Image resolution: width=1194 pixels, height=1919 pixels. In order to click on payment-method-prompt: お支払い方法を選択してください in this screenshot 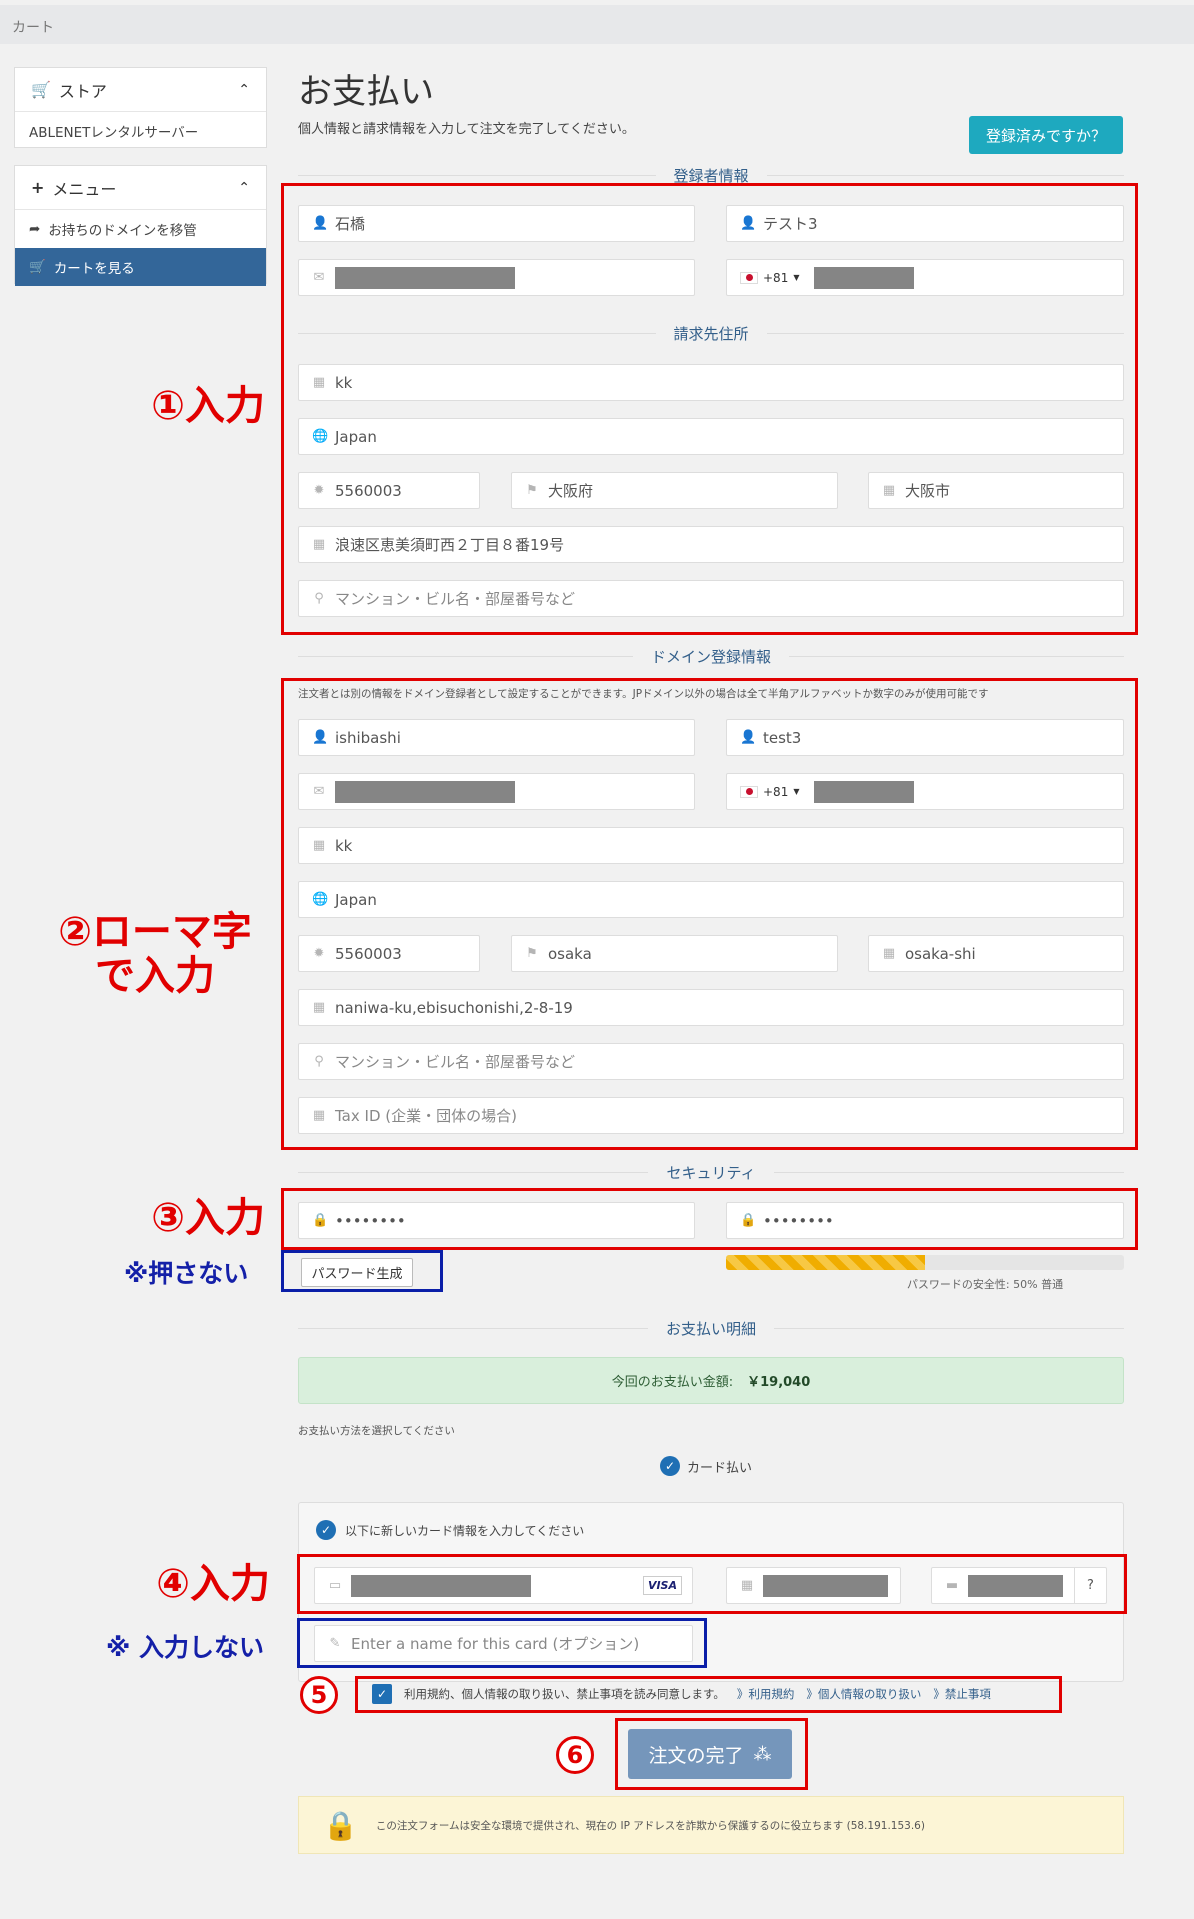, I will do `click(376, 1431)`.